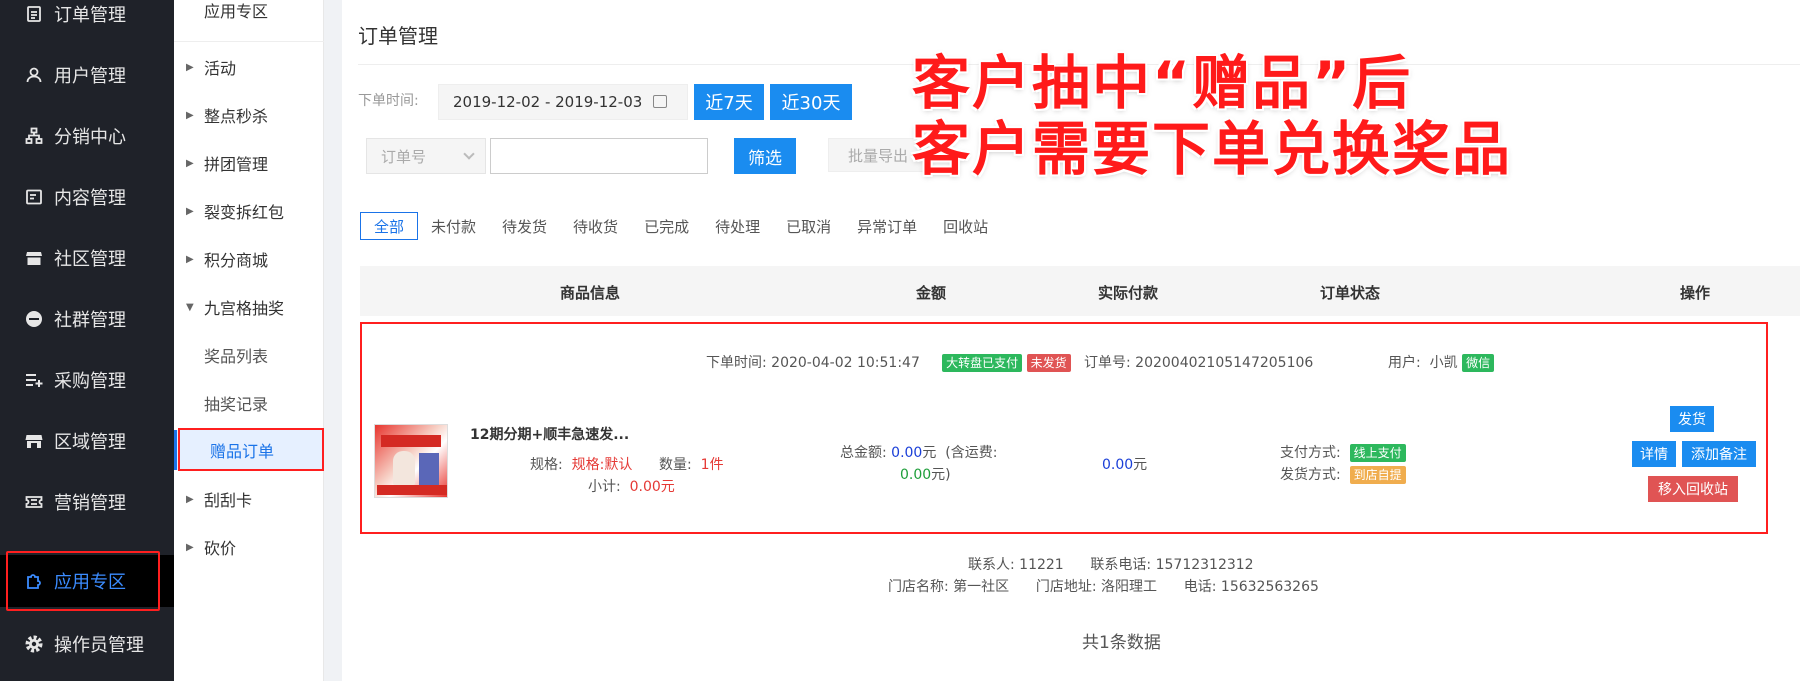 The image size is (1800, 681). What do you see at coordinates (887, 226) in the screenshot?
I see `tab-abnormal: 异常订单` at bounding box center [887, 226].